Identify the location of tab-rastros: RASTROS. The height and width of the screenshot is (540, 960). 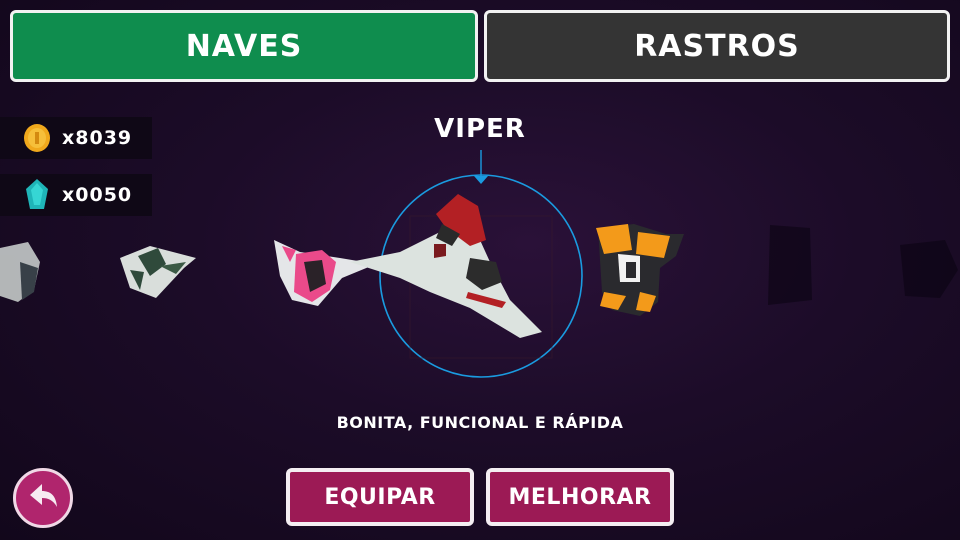
(717, 46).